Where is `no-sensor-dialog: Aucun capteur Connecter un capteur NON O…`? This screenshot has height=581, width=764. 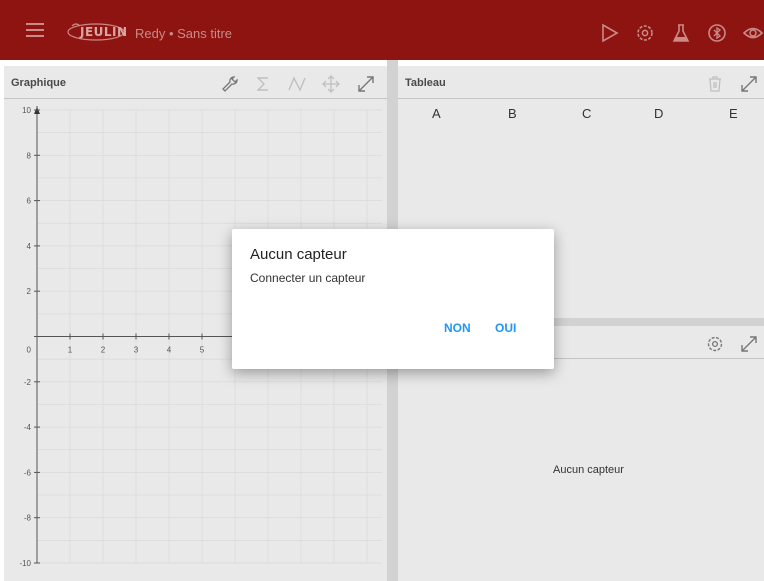
no-sensor-dialog: Aucun capteur Connecter un capteur NON O… is located at coordinates (393, 299).